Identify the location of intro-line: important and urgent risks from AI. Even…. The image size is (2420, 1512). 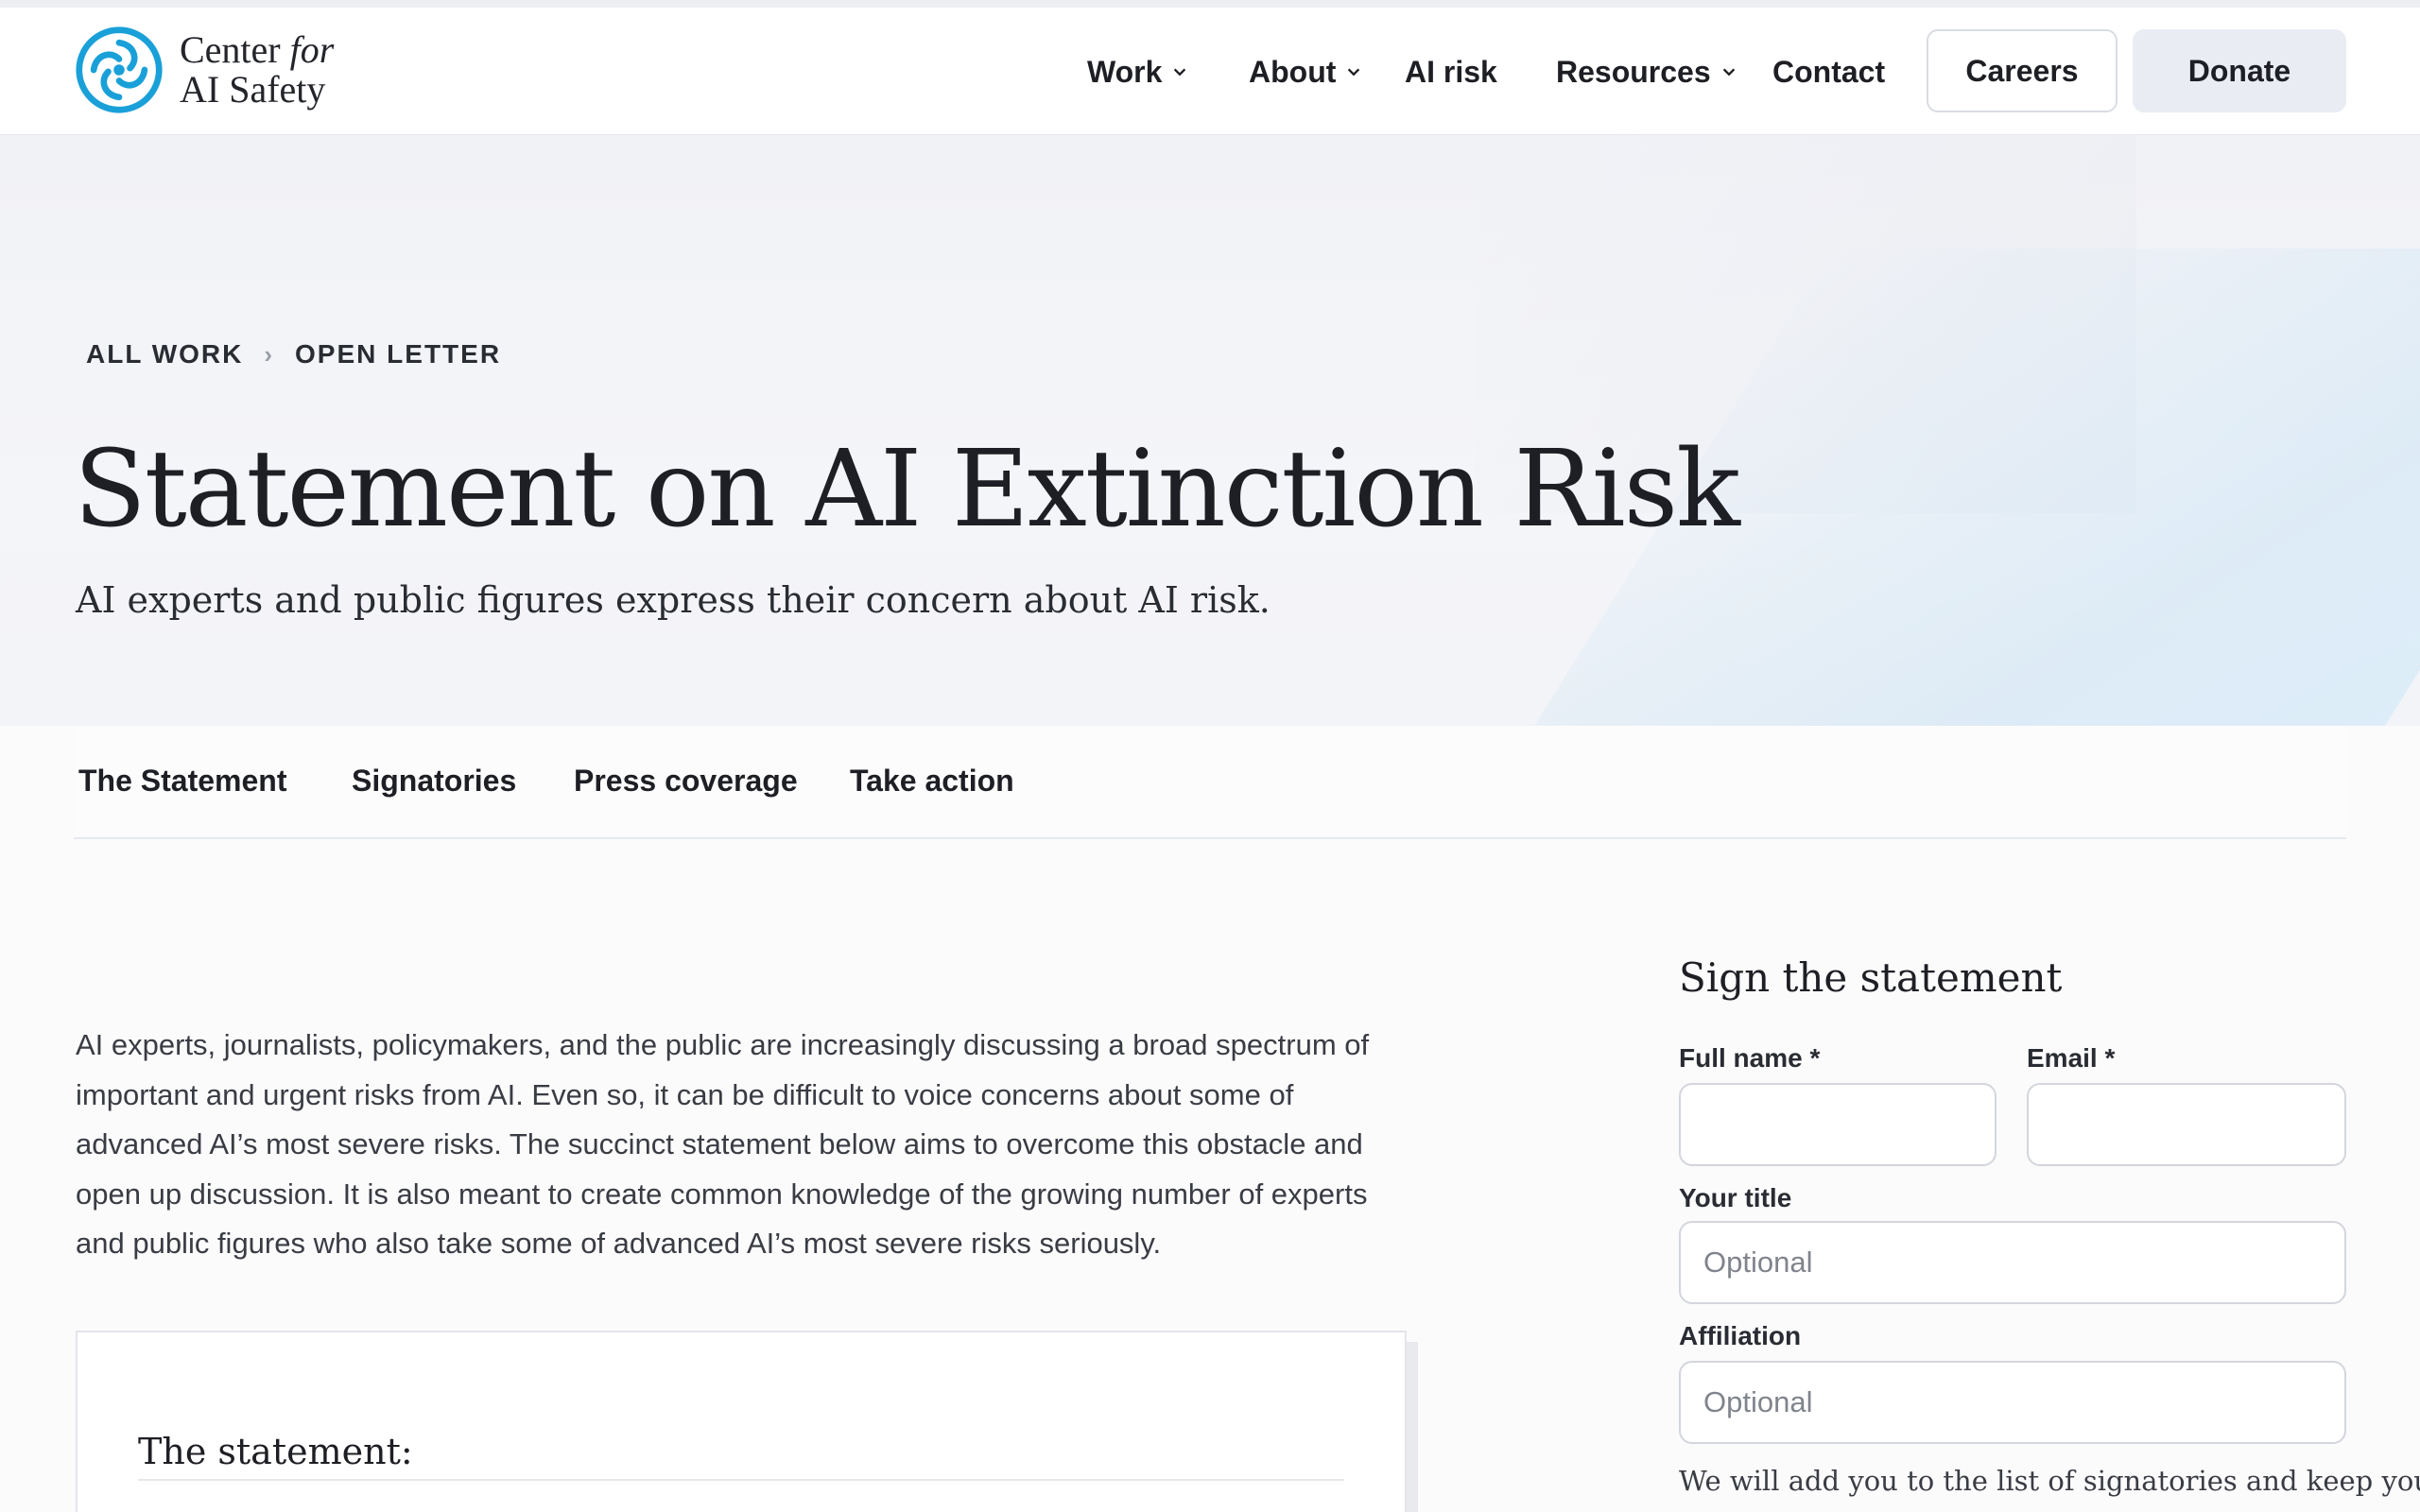
(685, 1094).